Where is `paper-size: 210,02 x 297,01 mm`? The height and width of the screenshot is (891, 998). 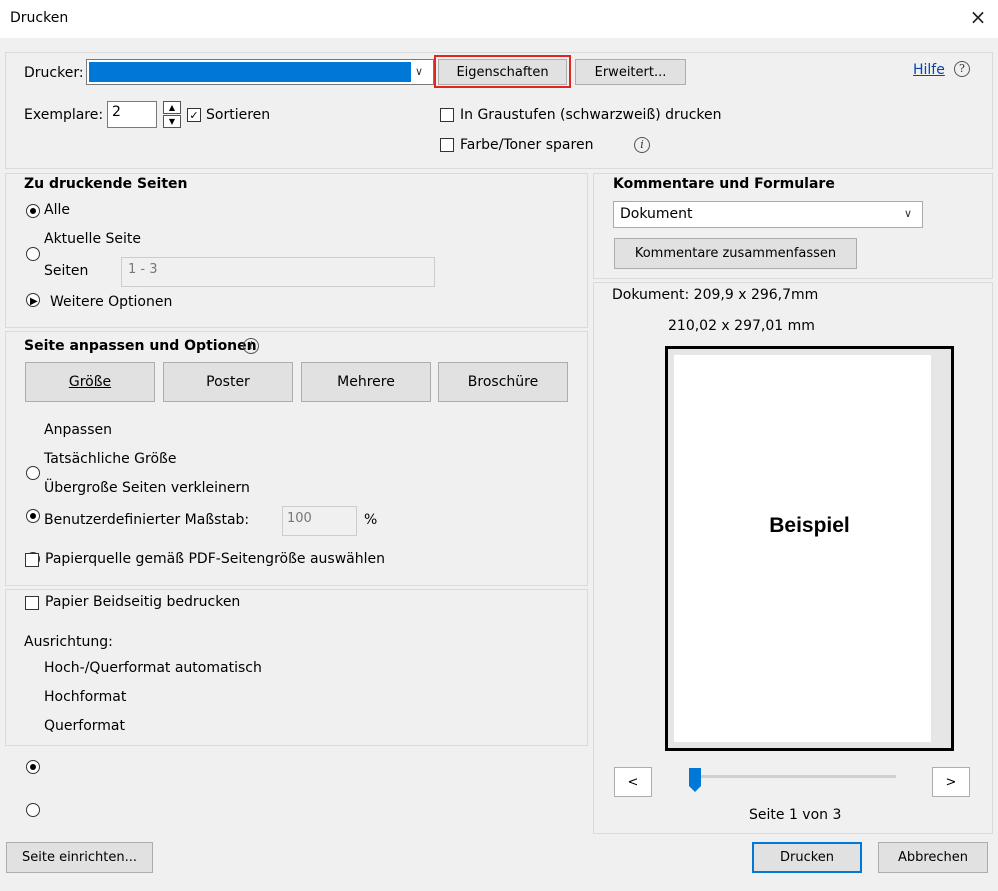
paper-size: 210,02 x 297,01 mm is located at coordinates (741, 326).